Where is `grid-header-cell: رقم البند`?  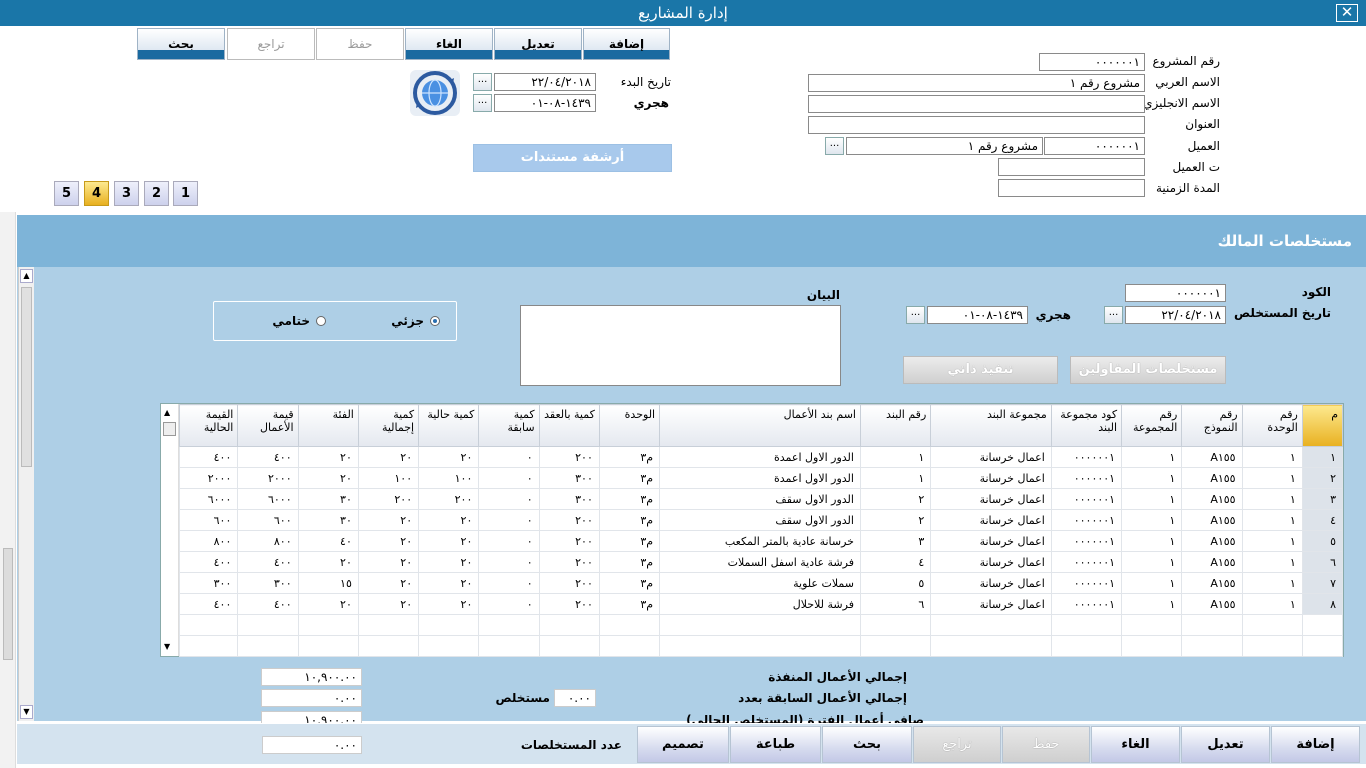
grid-header-cell: رقم البند is located at coordinates (895, 425).